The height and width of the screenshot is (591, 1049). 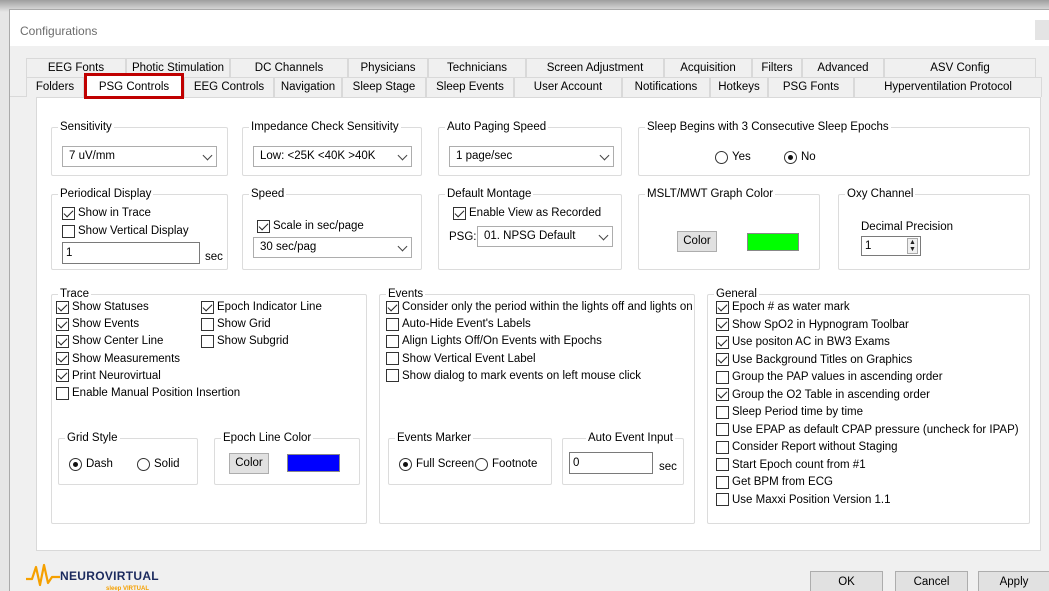 I want to click on sensitivity-select: 7 uV/mm, so click(x=139, y=156).